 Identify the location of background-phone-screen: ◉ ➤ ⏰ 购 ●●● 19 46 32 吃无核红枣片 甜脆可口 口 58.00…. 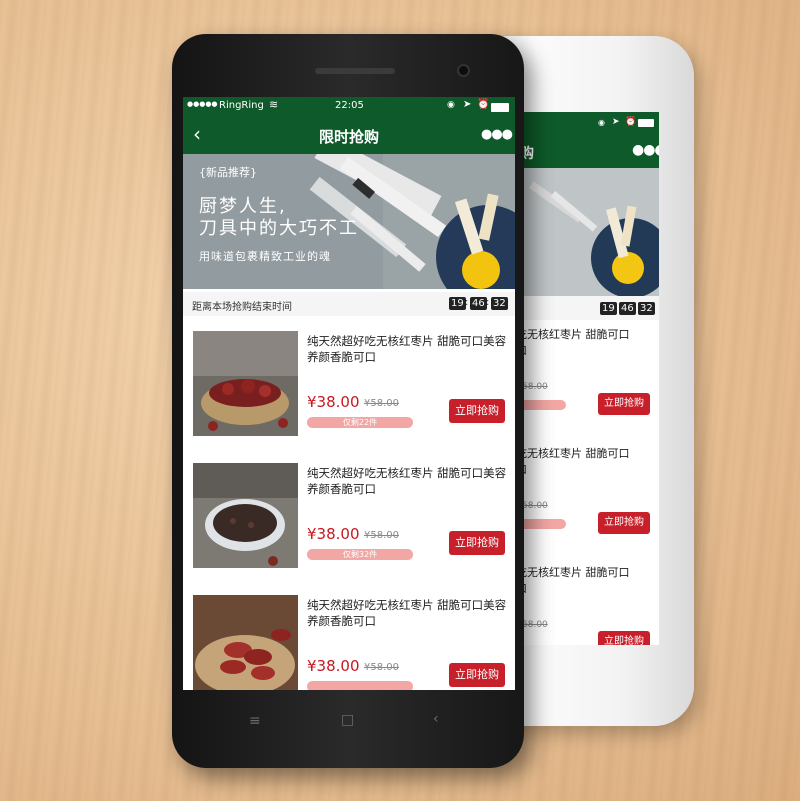
(587, 378).